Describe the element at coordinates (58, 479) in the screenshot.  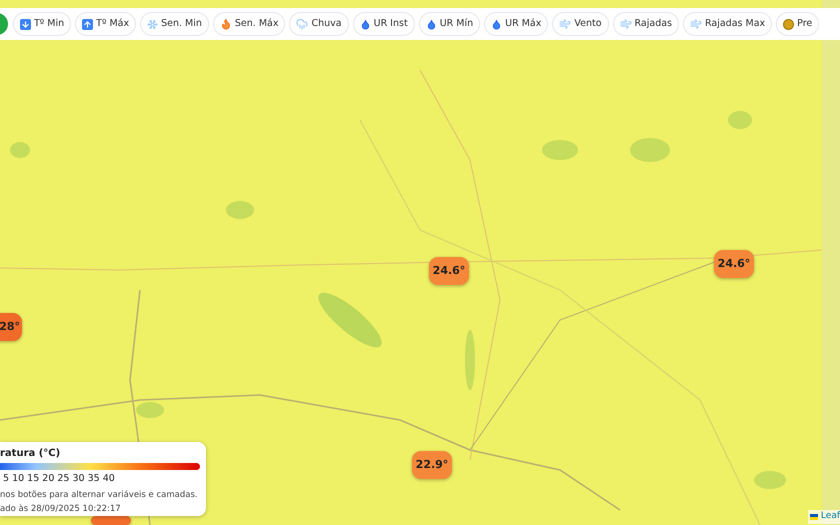
I see `legend-scale: 5 10 15 20 25 30 35 40` at that location.